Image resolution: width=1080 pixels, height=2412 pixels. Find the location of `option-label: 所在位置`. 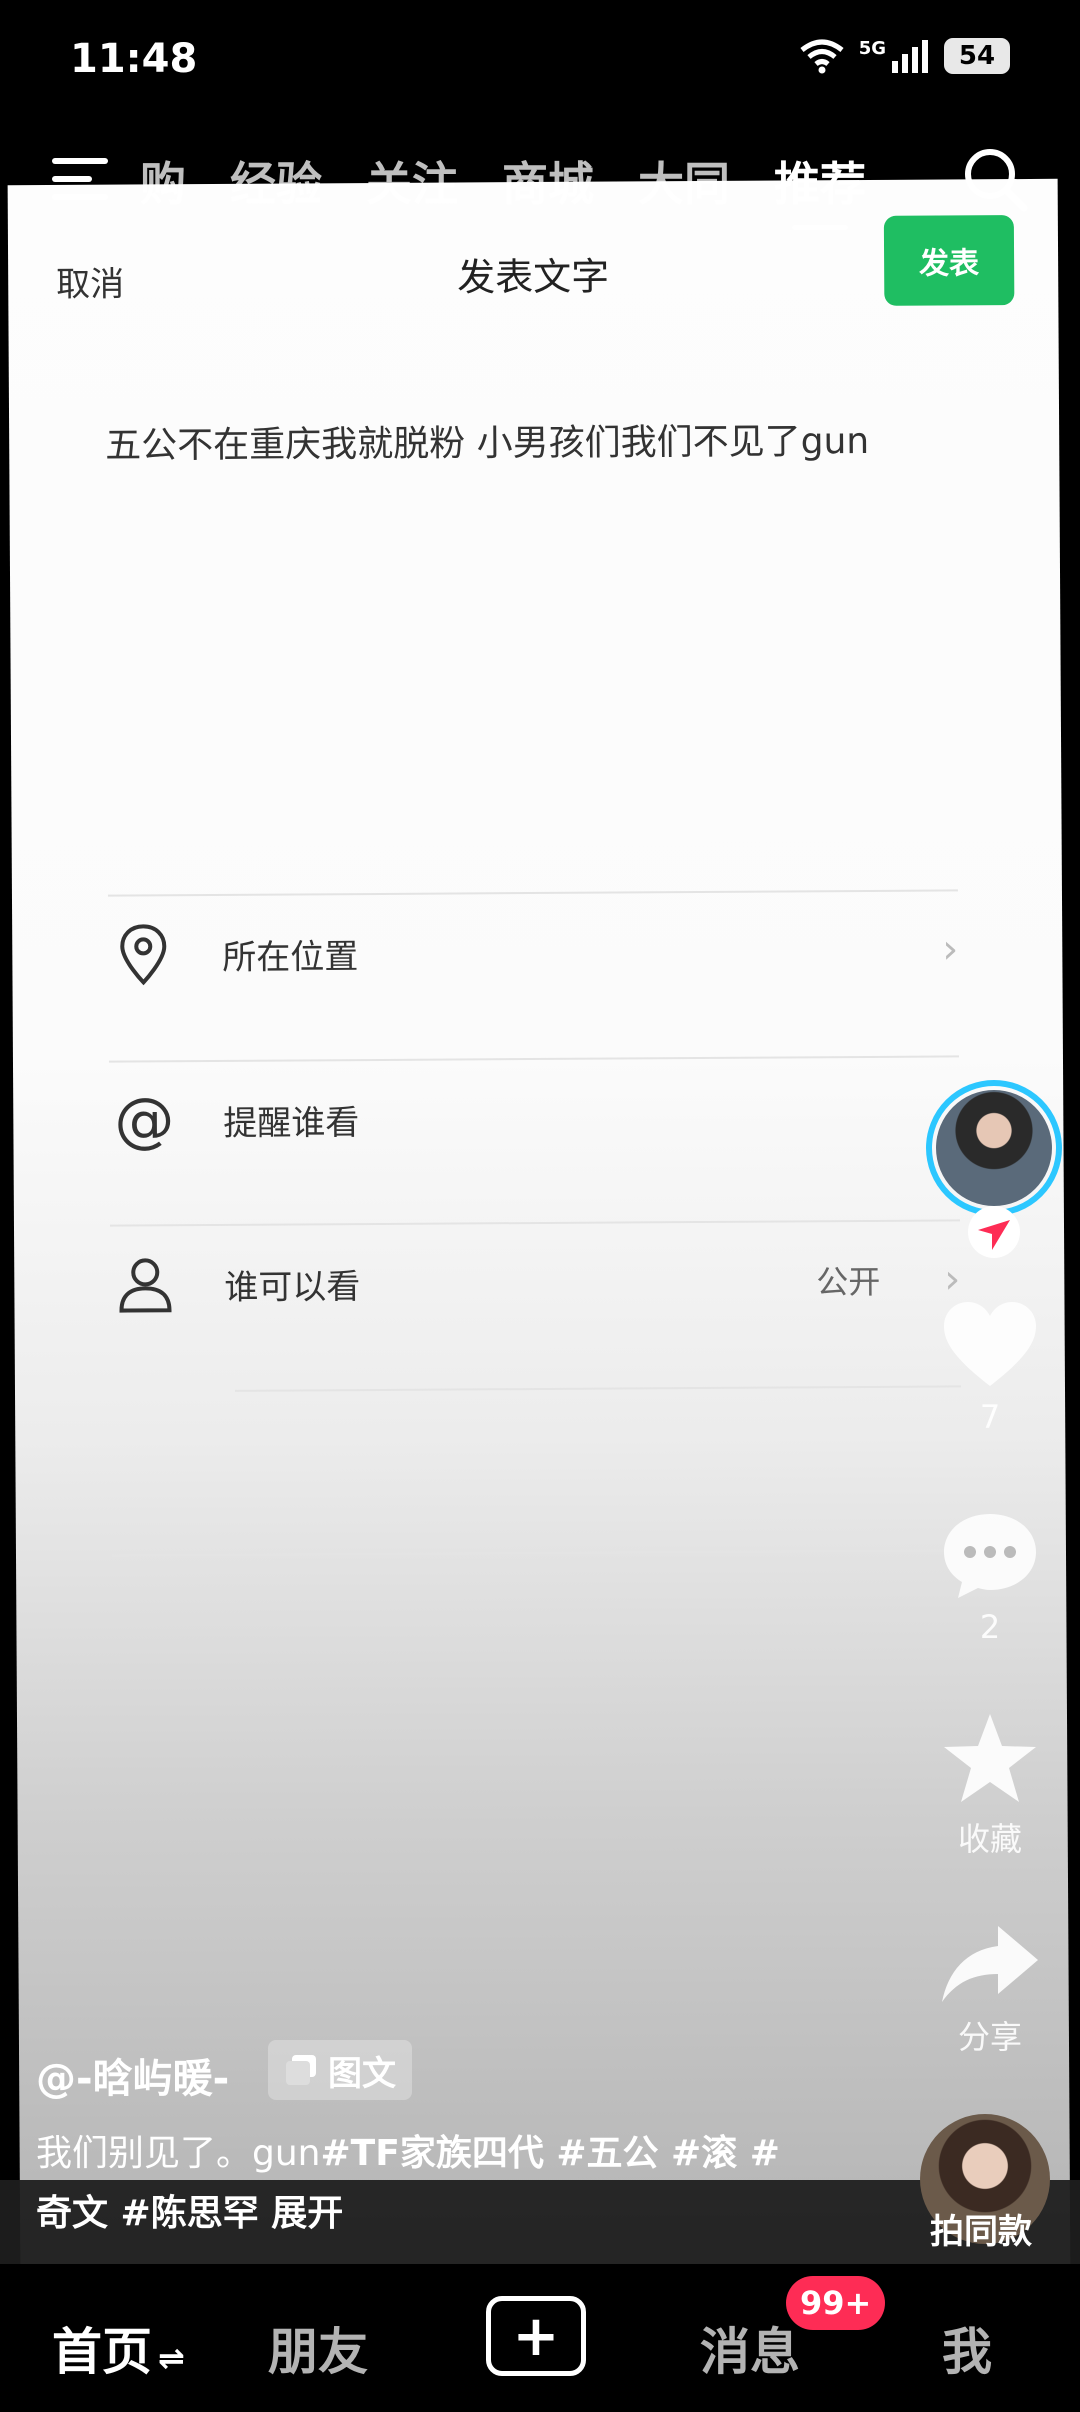

option-label: 所在位置 is located at coordinates (290, 957).